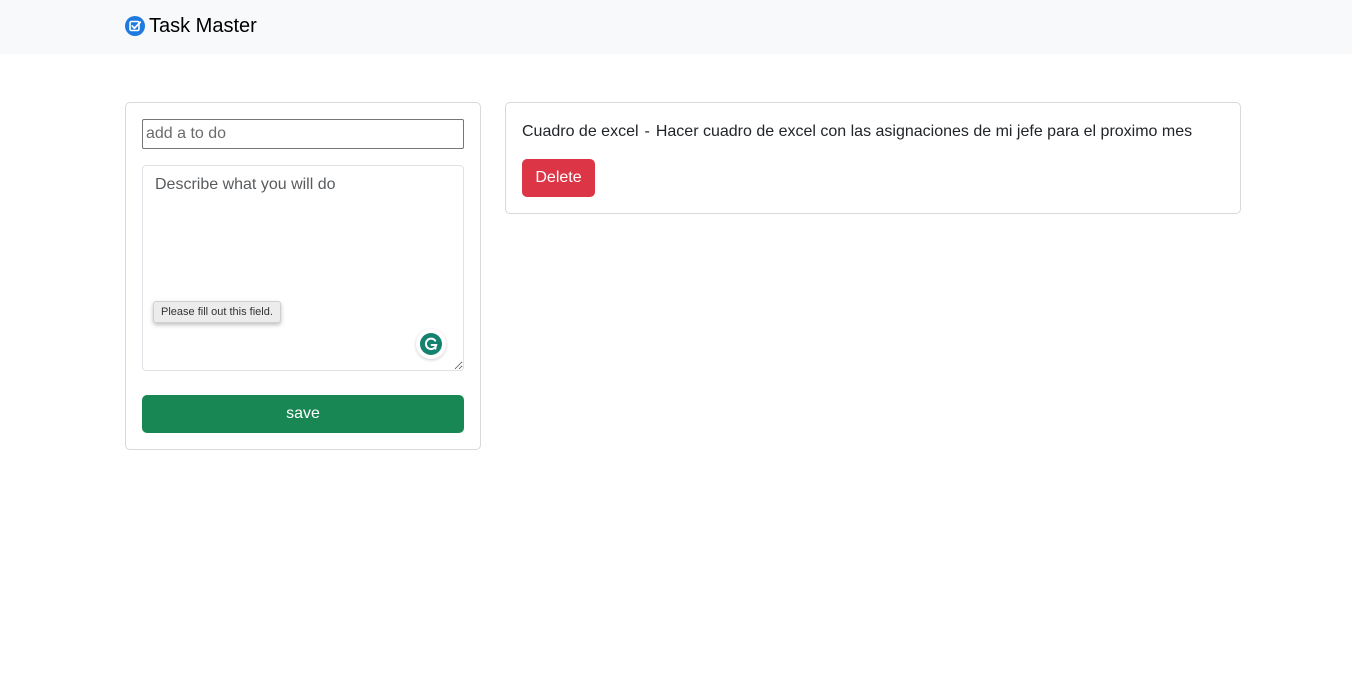 Image resolution: width=1352 pixels, height=684 pixels. What do you see at coordinates (676, 27) in the screenshot?
I see `navbar: Task Master` at bounding box center [676, 27].